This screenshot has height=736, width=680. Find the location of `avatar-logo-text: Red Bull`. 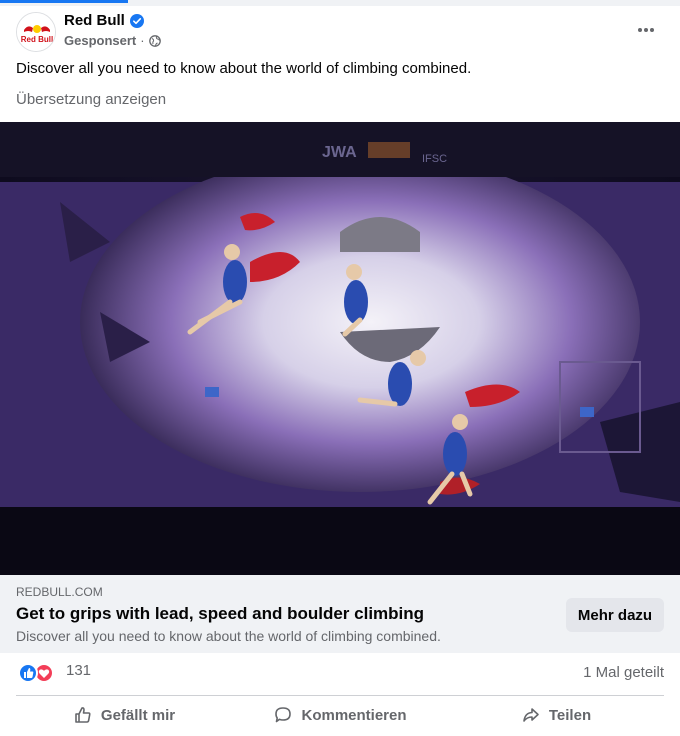

avatar-logo-text: Red Bull is located at coordinates (37, 39).